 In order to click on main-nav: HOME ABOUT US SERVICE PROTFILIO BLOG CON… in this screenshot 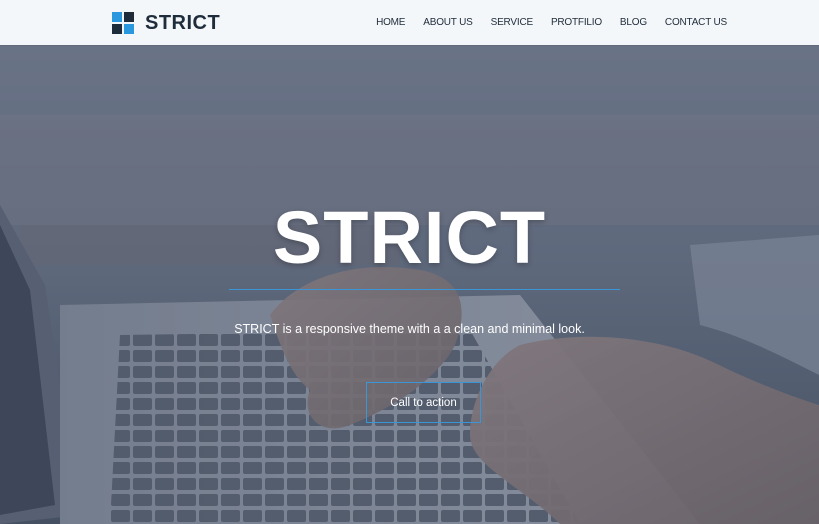, I will do `click(542, 22)`.